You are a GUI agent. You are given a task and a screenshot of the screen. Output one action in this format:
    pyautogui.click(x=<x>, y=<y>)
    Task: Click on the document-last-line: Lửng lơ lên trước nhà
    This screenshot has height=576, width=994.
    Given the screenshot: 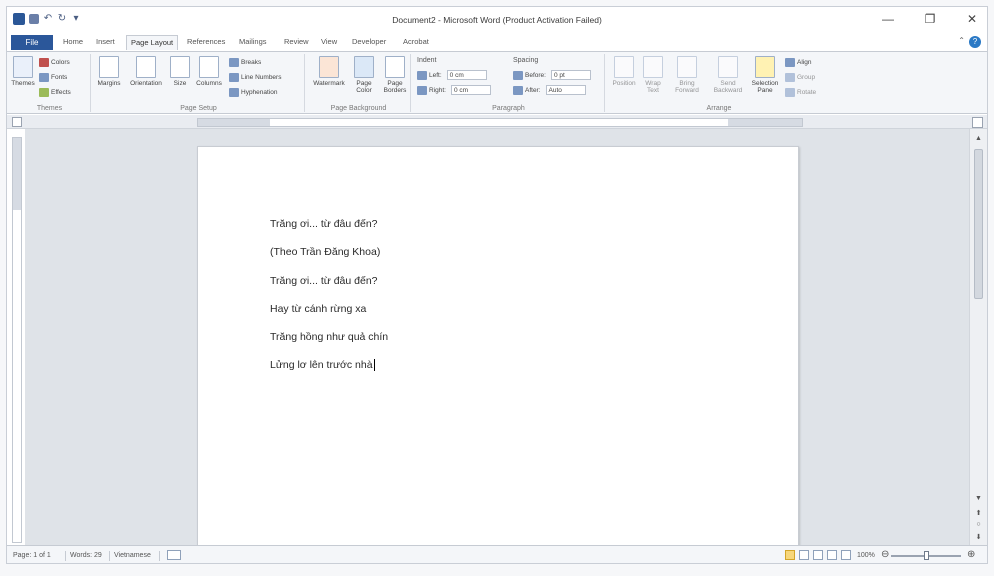 What is the action you would take?
    pyautogui.click(x=322, y=365)
    